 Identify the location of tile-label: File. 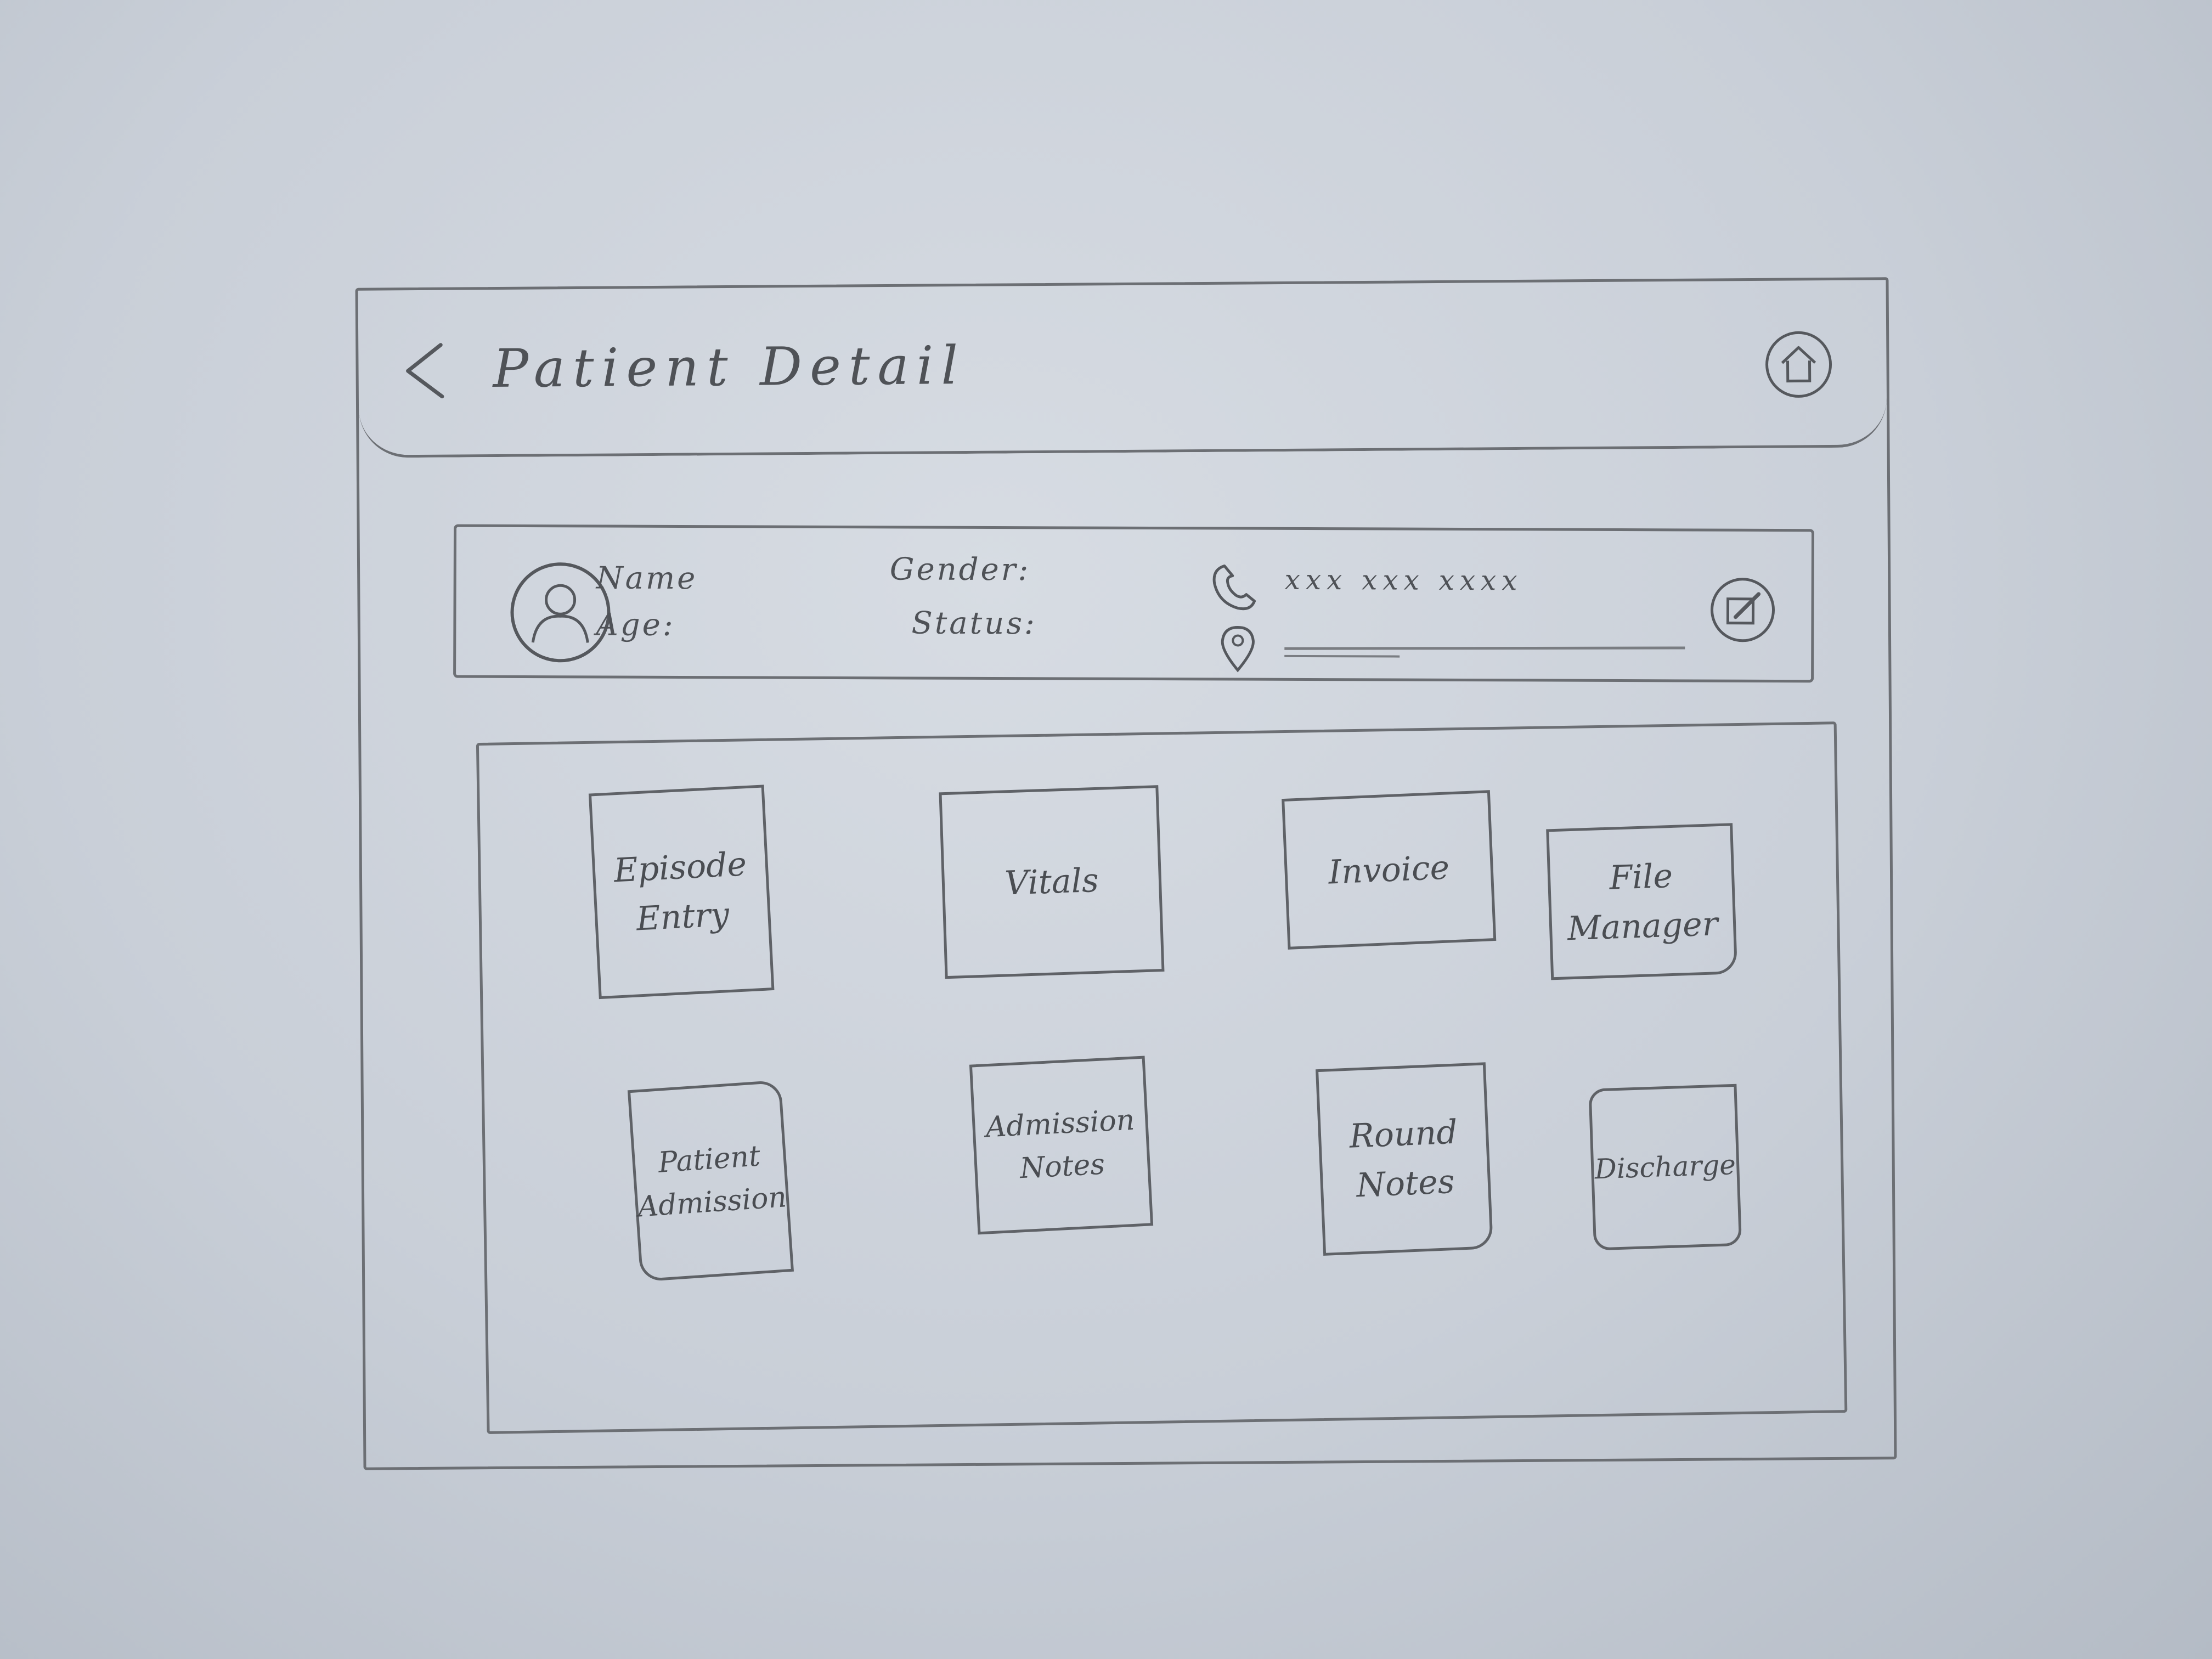
(1641, 877).